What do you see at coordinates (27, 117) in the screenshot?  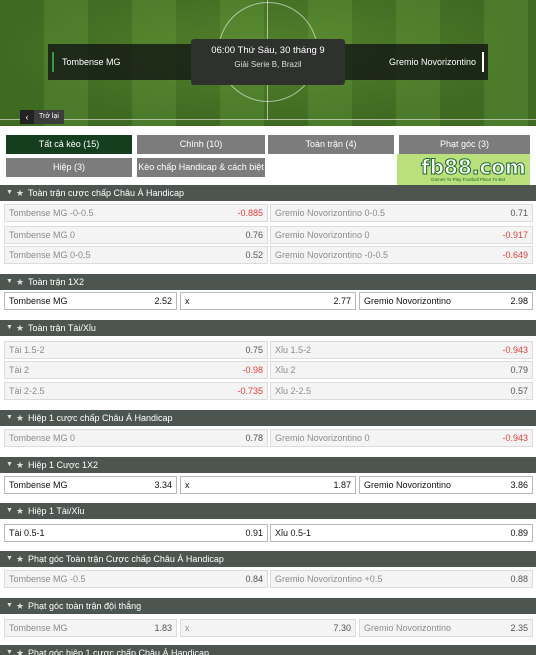 I see `chevron-left-icon: ‹` at bounding box center [27, 117].